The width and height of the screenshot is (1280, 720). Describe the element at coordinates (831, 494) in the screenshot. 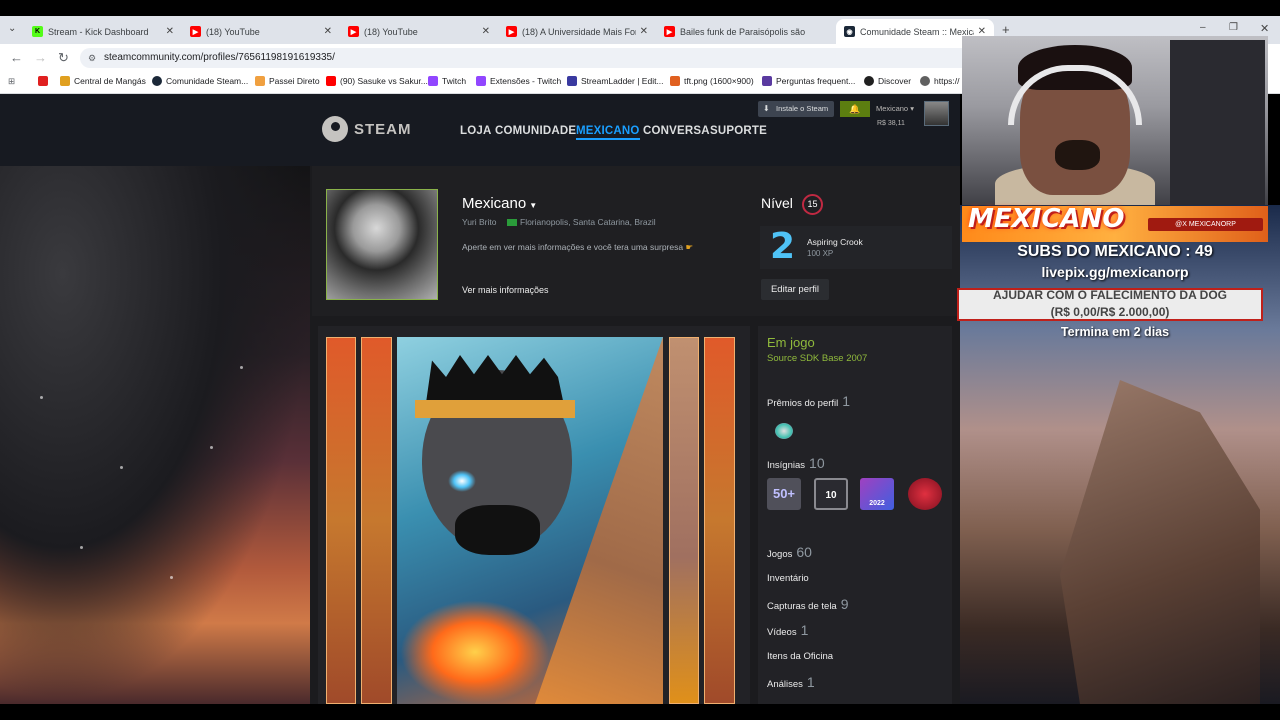

I see `badge-ten-icon: 10` at that location.